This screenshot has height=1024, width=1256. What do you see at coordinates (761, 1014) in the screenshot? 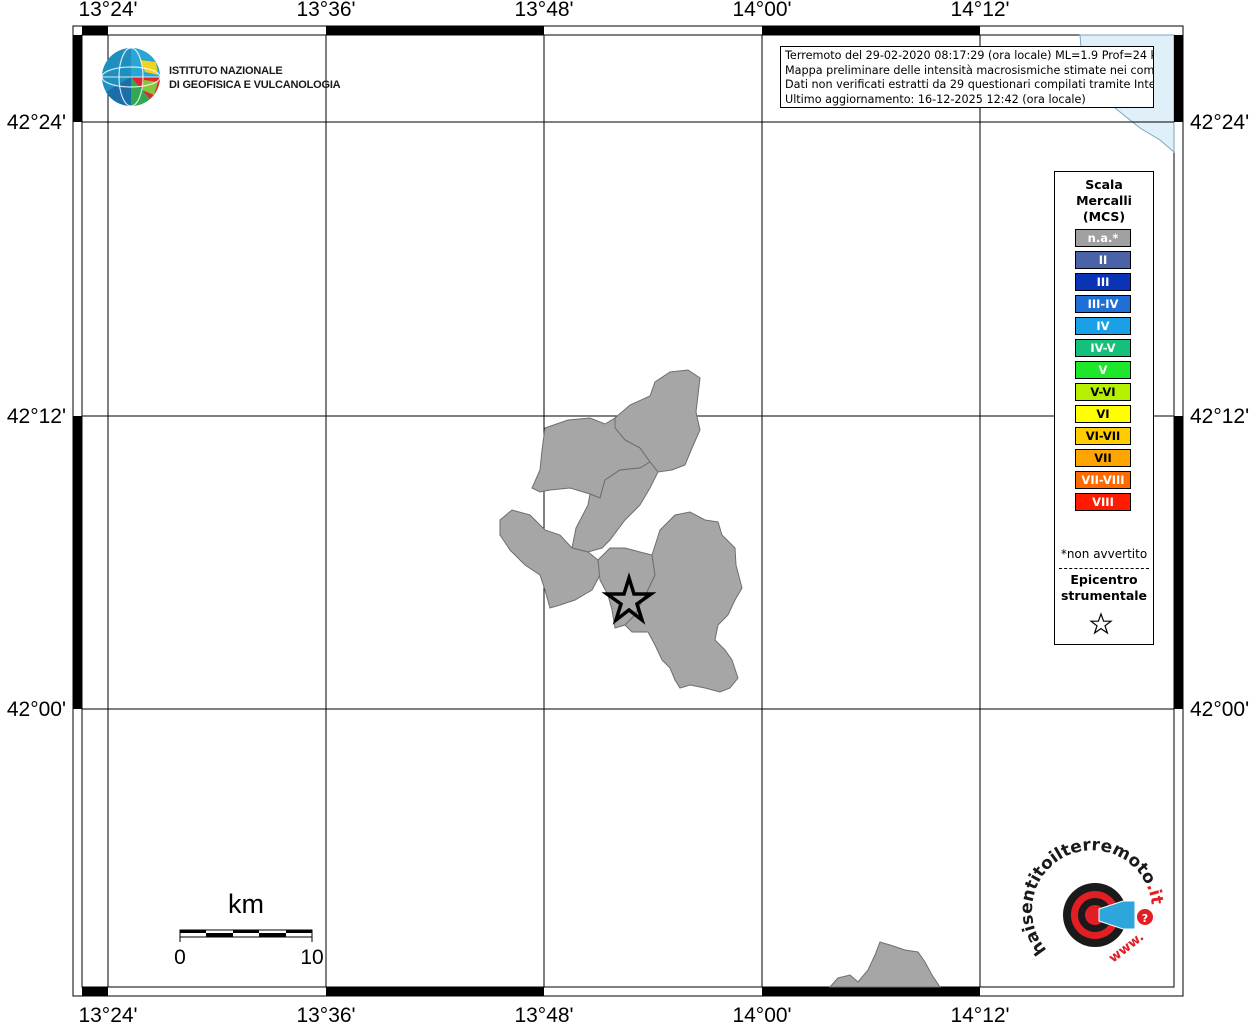
I see `lon-tick-bottom-4: 14°00'` at bounding box center [761, 1014].